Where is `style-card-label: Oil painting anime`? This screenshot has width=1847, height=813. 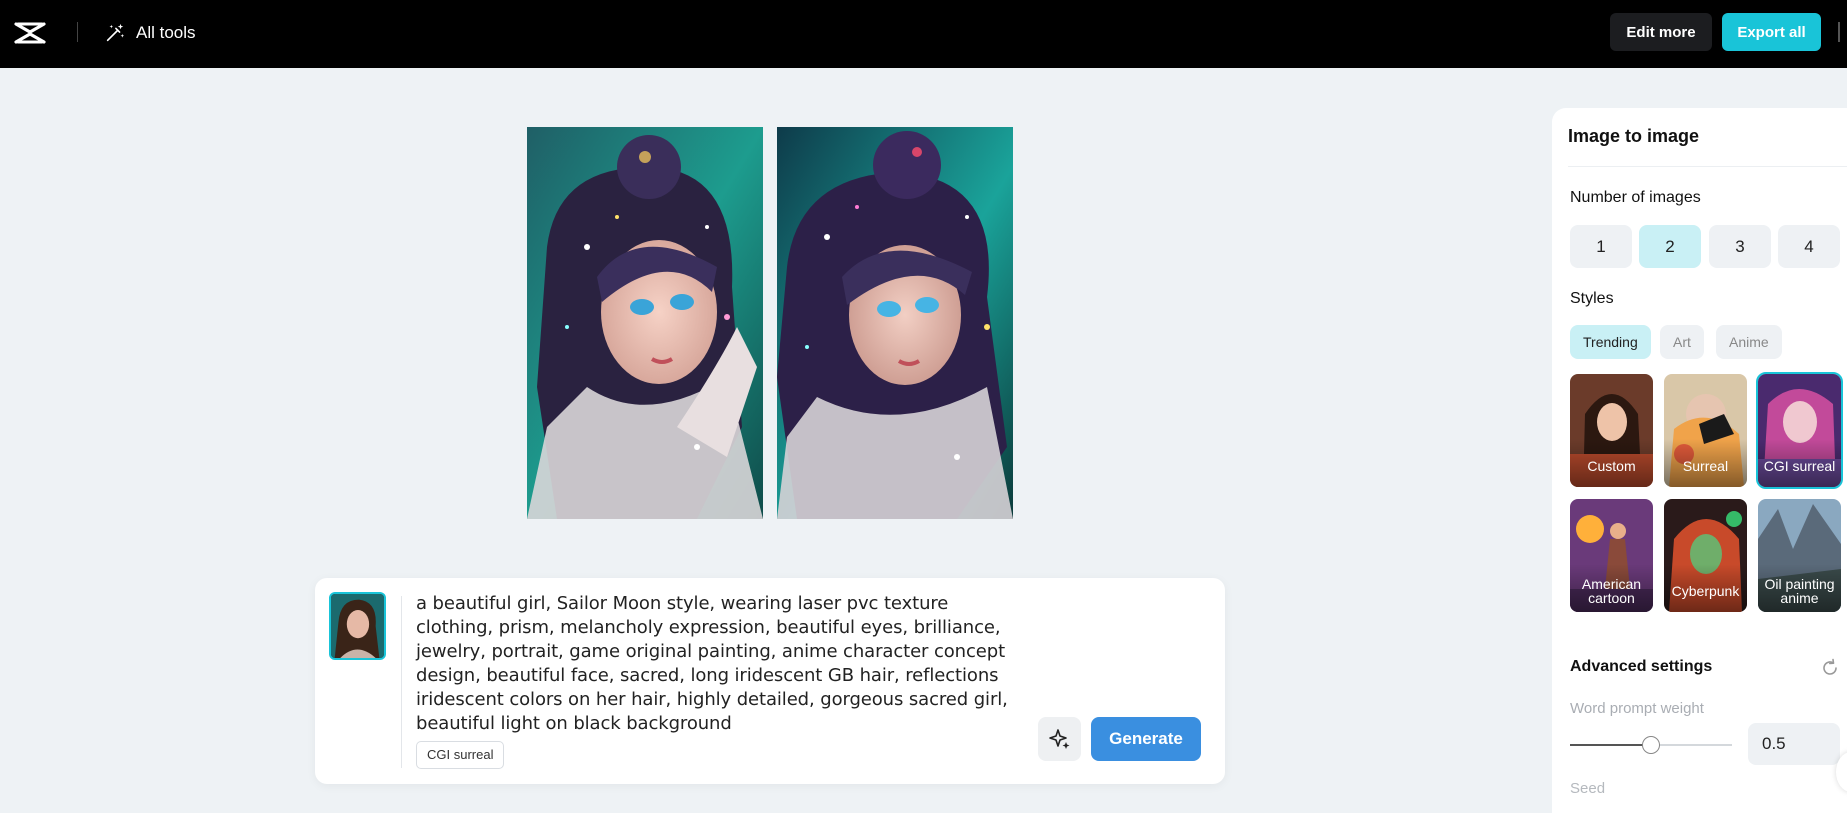 style-card-label: Oil painting anime is located at coordinates (1799, 588).